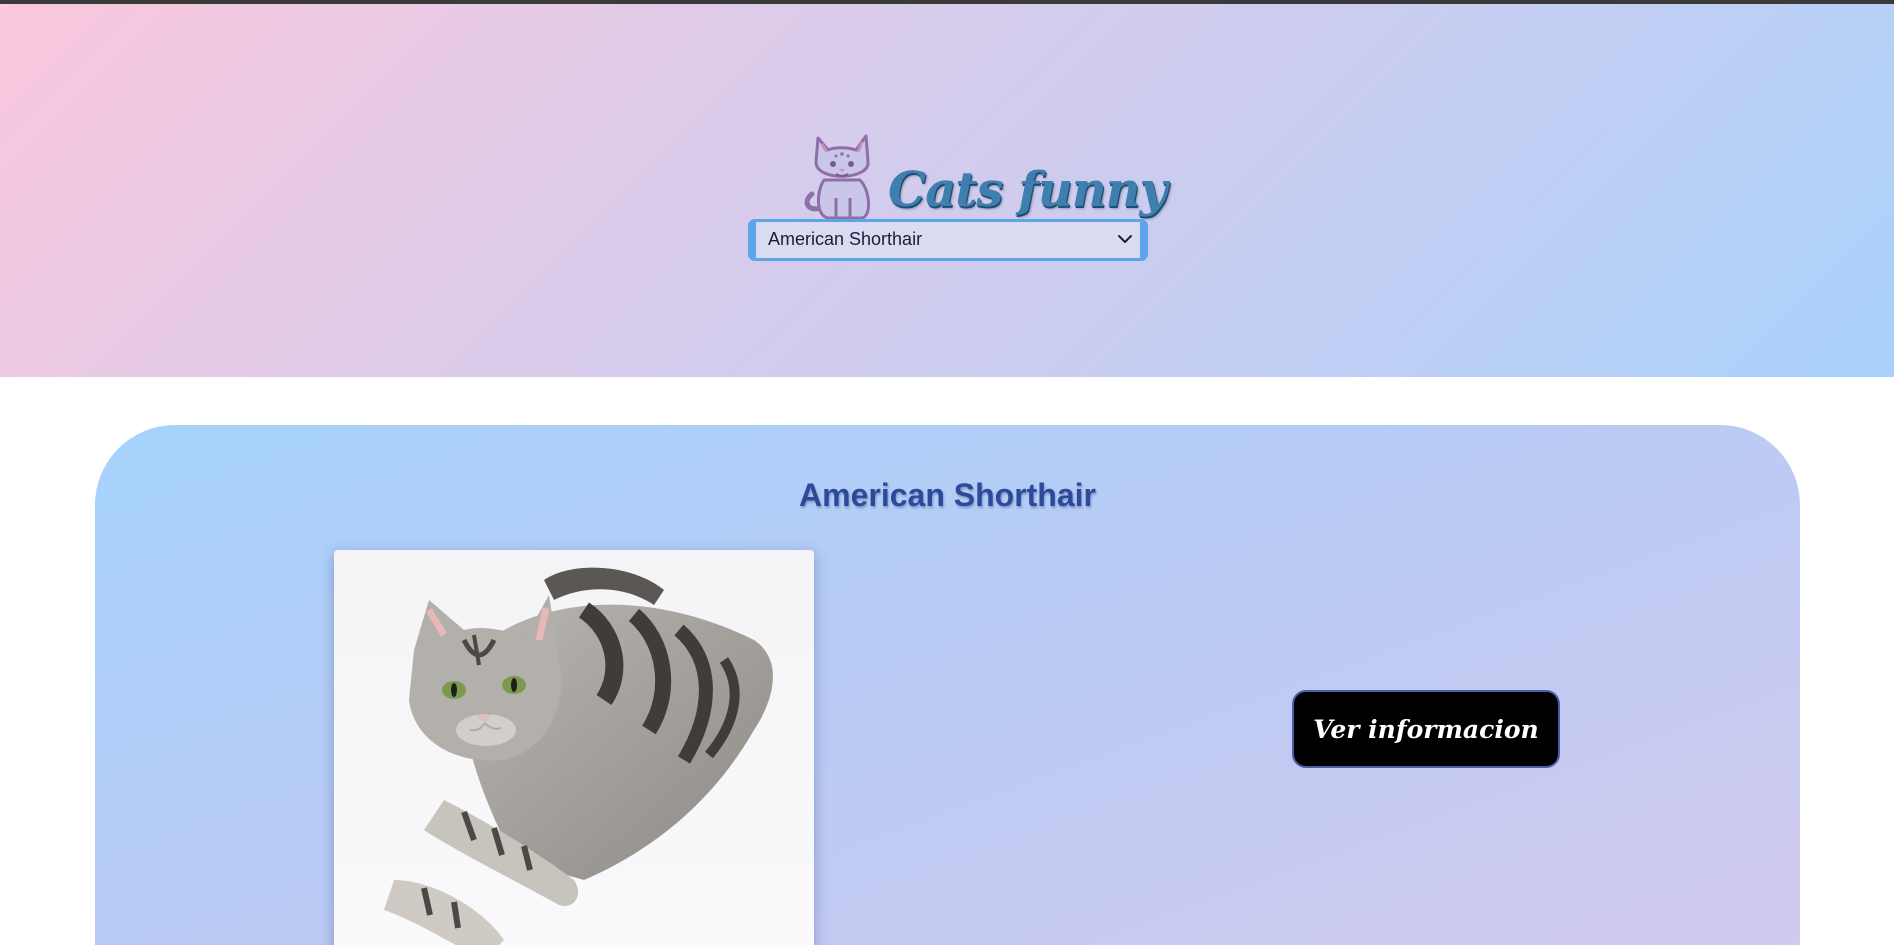  Describe the element at coordinates (947, 495) in the screenshot. I see `breed-name: American Shorthair` at that location.